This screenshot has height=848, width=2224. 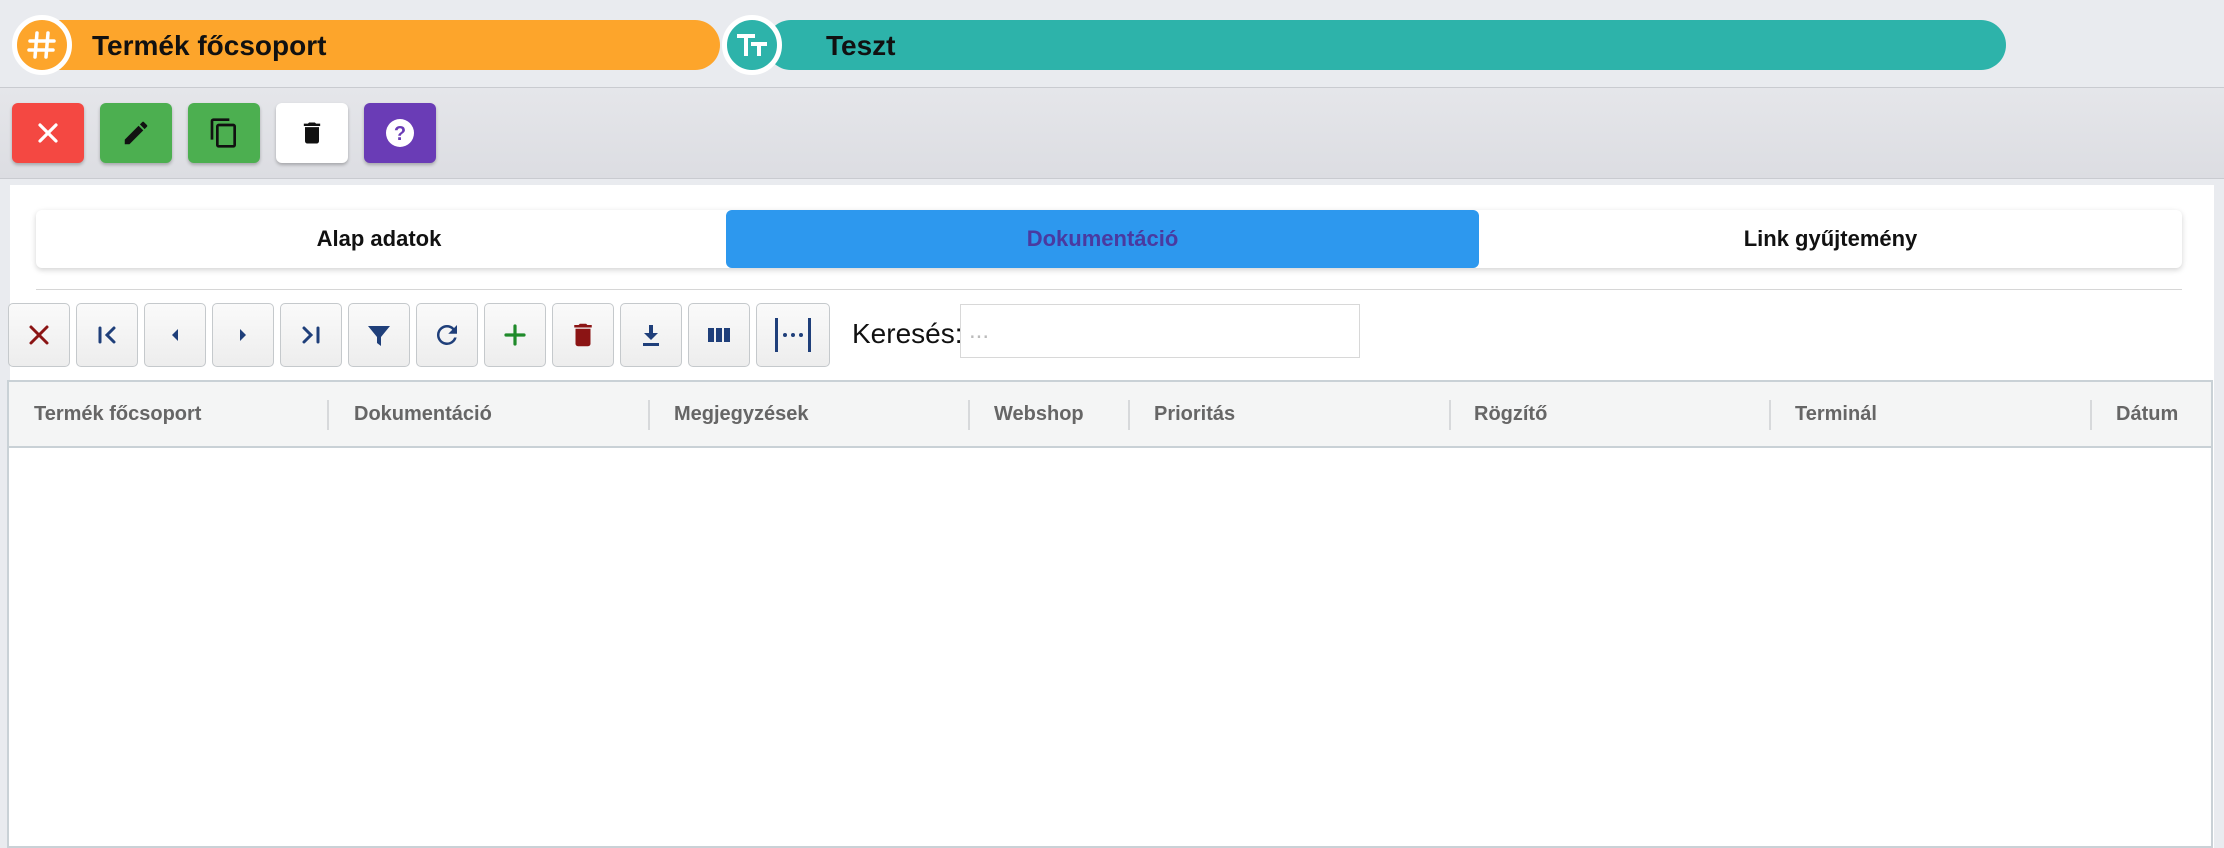 I want to click on text-type-icon, so click(x=752, y=45).